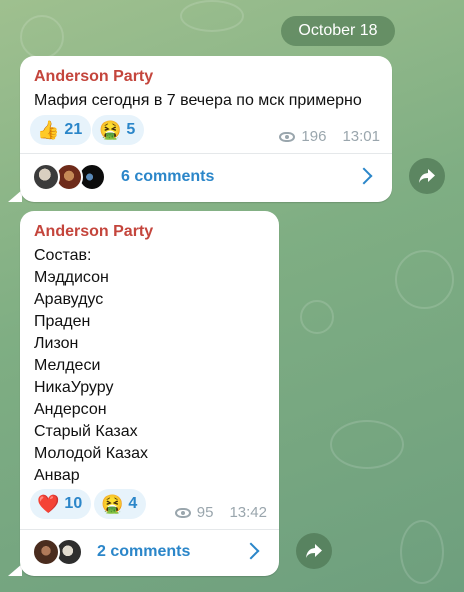 The height and width of the screenshot is (592, 464). Describe the element at coordinates (143, 552) in the screenshot. I see `comments-link: 2 comments` at that location.